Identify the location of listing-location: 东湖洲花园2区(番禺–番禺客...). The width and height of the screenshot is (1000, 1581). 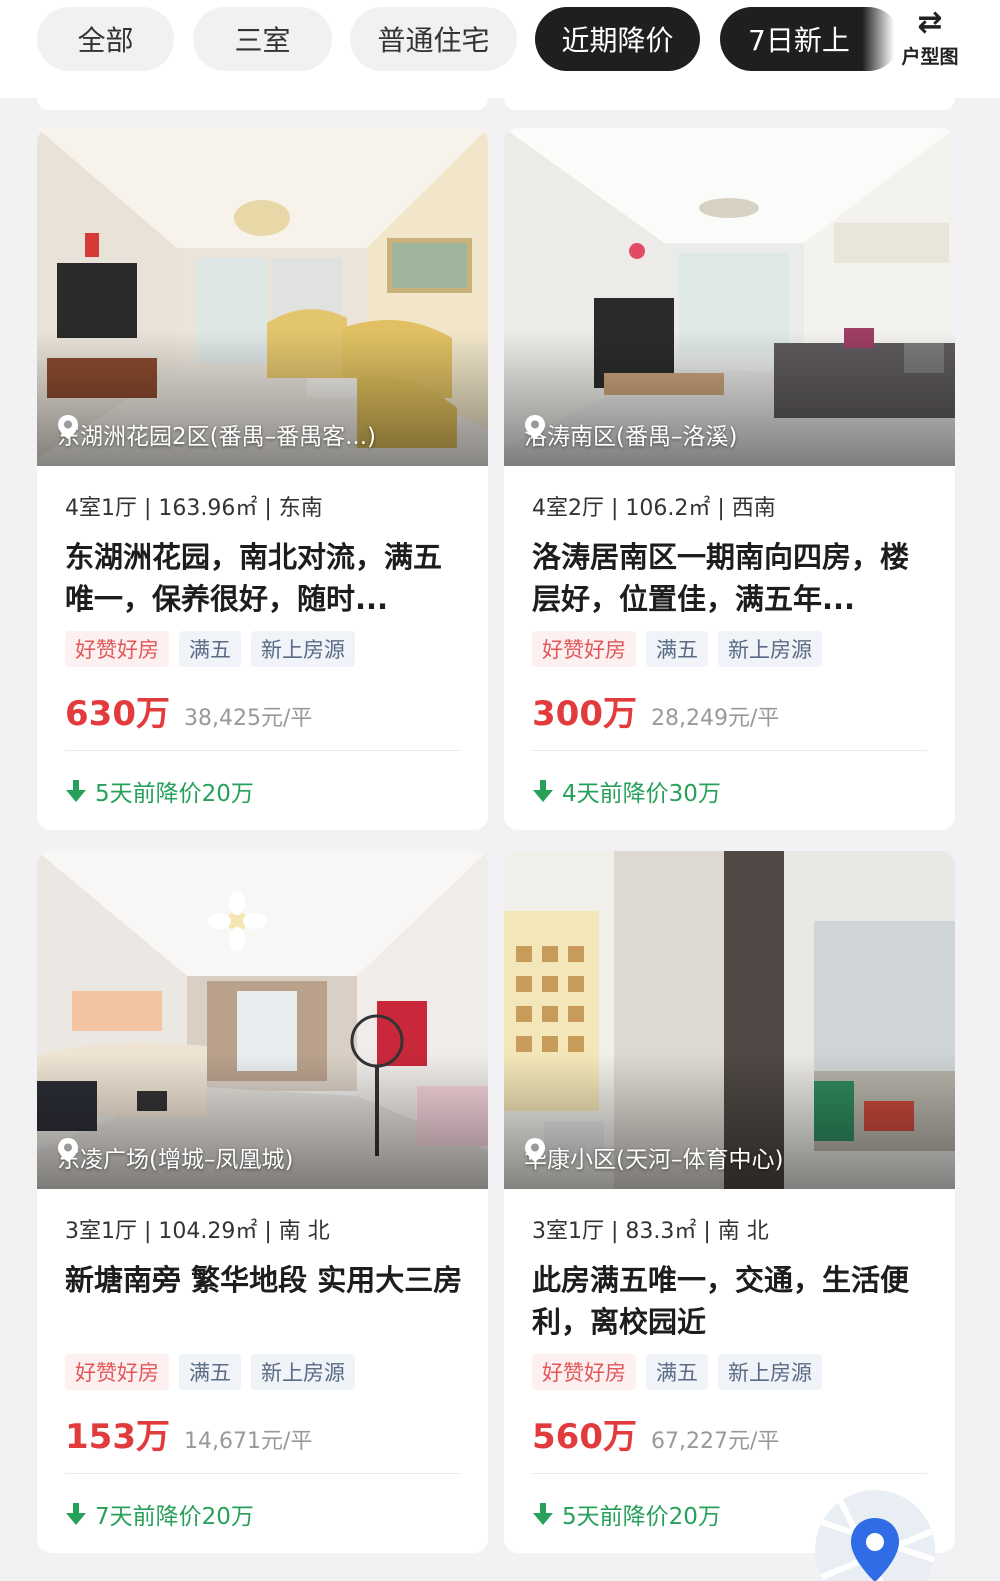
(267, 434).